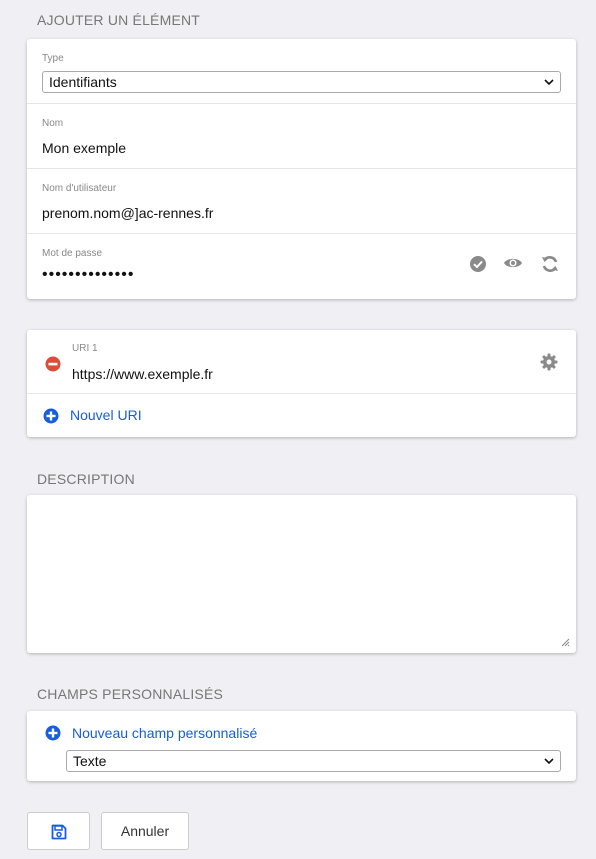 The image size is (596, 859). Describe the element at coordinates (53, 123) in the screenshot. I see `name-label: Nom` at that location.